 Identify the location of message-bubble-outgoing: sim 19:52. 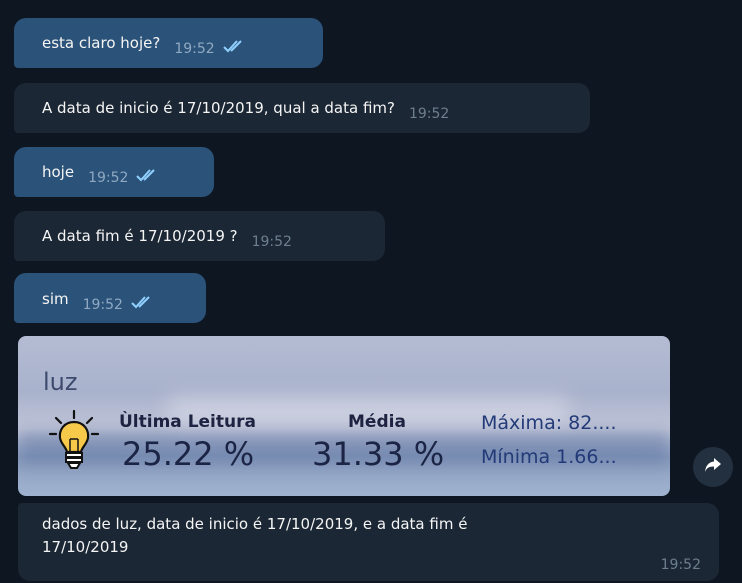
(110, 298).